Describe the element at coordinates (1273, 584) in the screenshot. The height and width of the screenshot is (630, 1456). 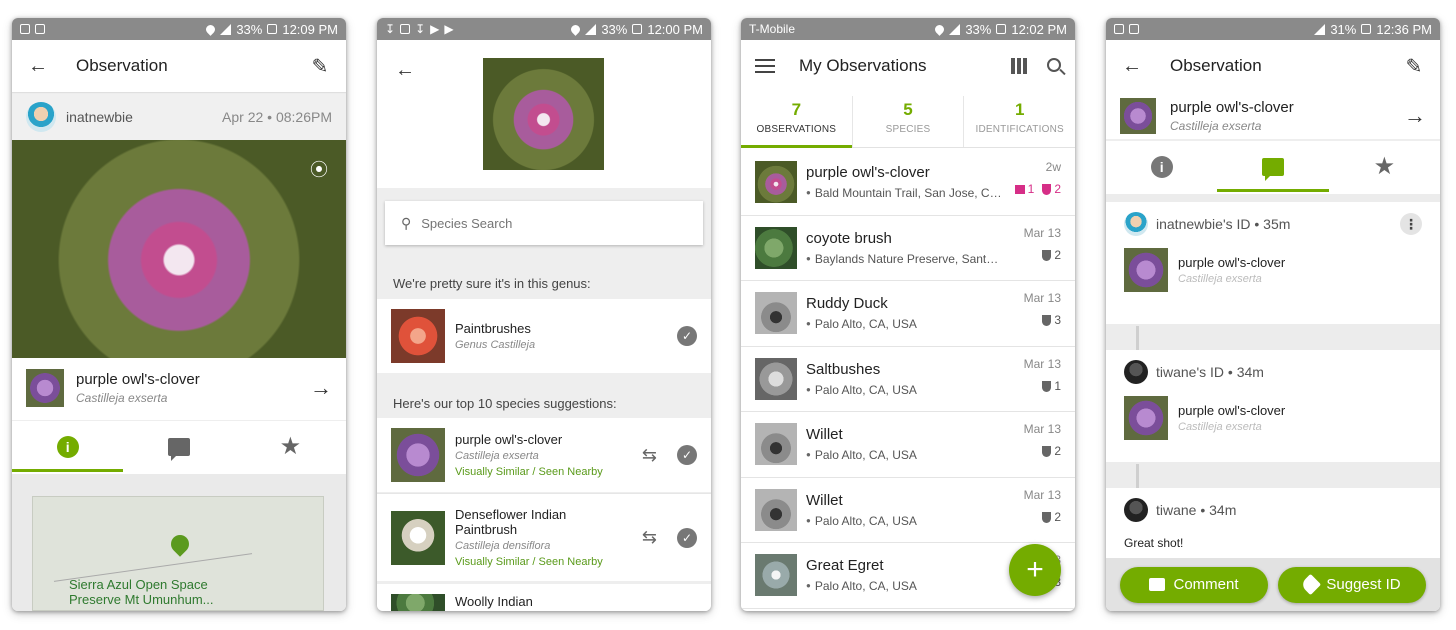
I see `action-bar: Comment Suggest ID` at that location.